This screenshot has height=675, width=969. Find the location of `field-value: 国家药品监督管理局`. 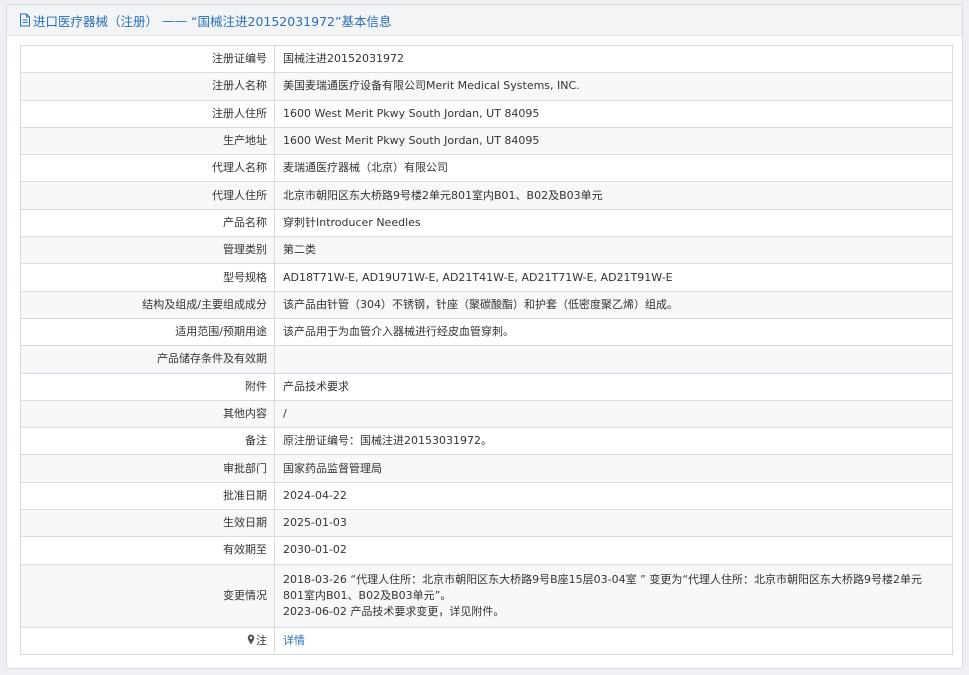

field-value: 国家药品监督管理局 is located at coordinates (613, 468).